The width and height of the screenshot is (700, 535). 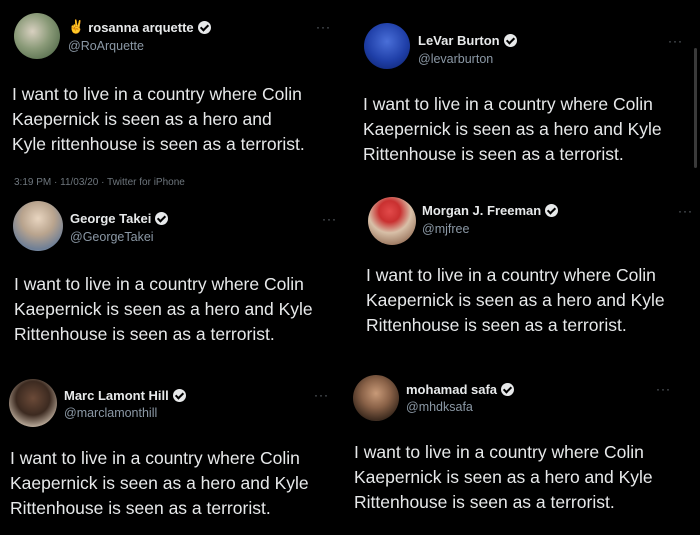 I want to click on user-handle: @mhdksafa, so click(x=439, y=407).